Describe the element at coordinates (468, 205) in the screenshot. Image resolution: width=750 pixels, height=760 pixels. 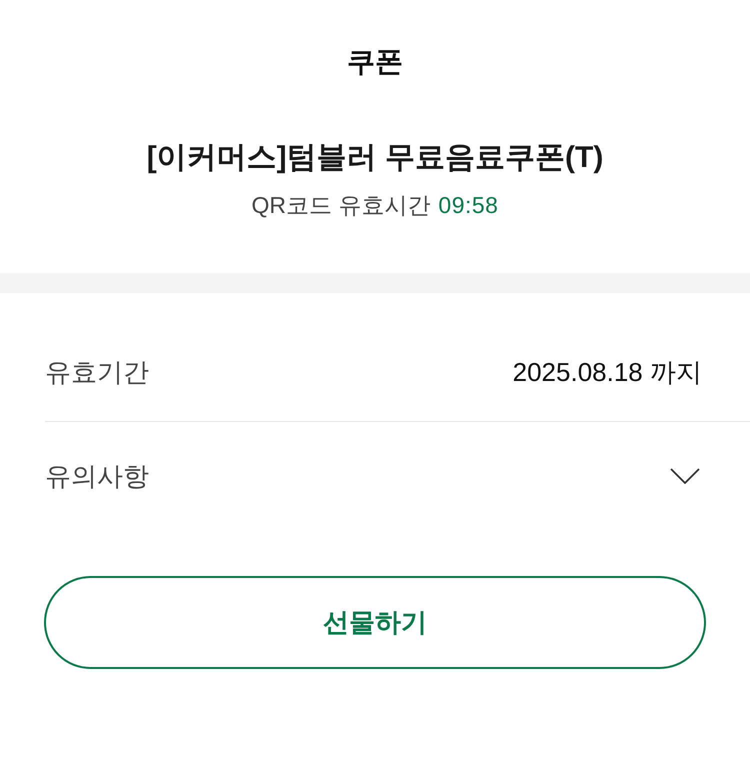
I see `qr-countdown-timer: 09:58` at that location.